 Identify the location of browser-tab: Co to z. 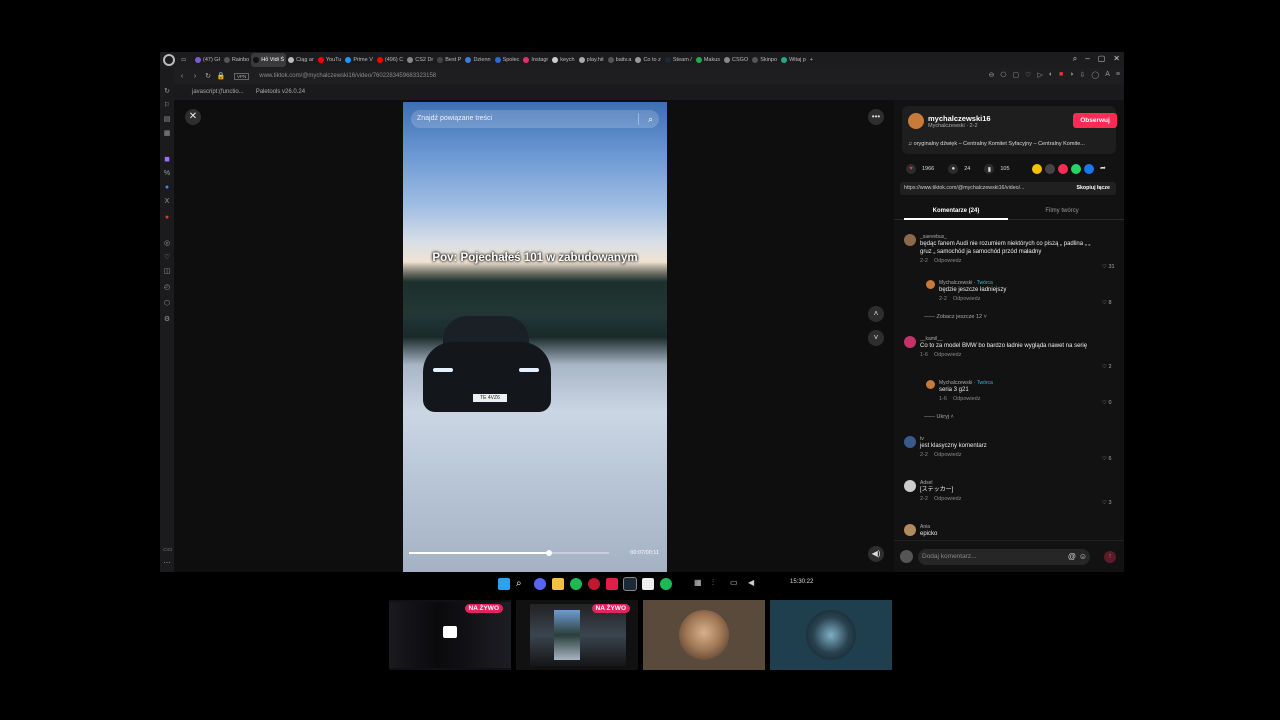
(647, 60).